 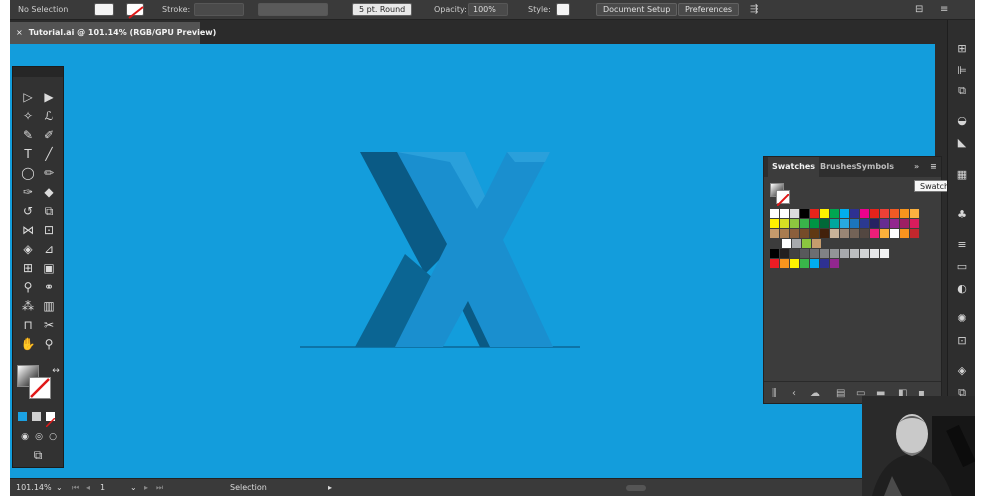 I want to click on document-setup-button: Document Setup, so click(x=637, y=9).